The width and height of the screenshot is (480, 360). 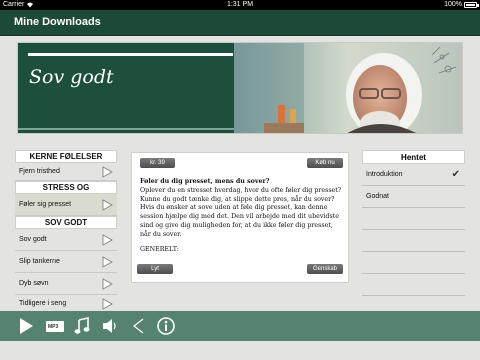 What do you see at coordinates (34, 283) in the screenshot?
I see `list-item-label: Dyb søvn` at bounding box center [34, 283].